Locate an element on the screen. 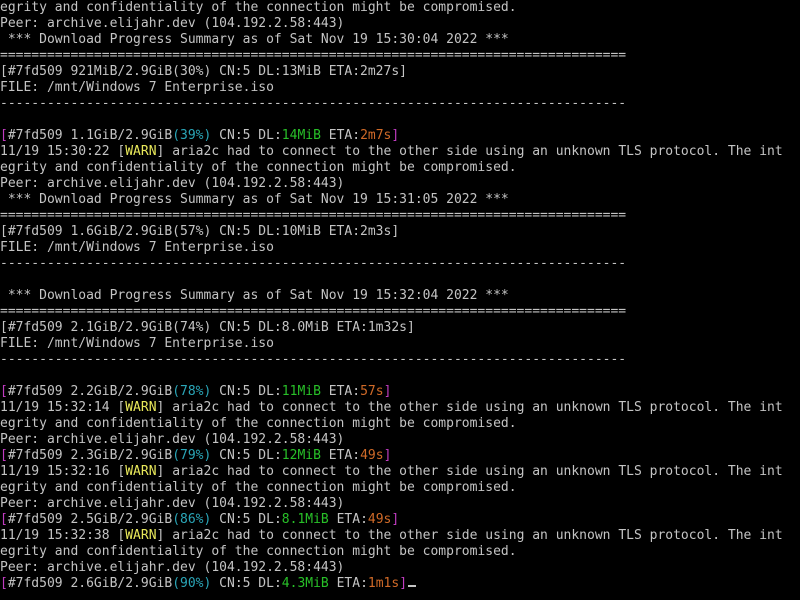 The width and height of the screenshot is (800, 600). terminal-text-cyan: (79%) is located at coordinates (192, 455).